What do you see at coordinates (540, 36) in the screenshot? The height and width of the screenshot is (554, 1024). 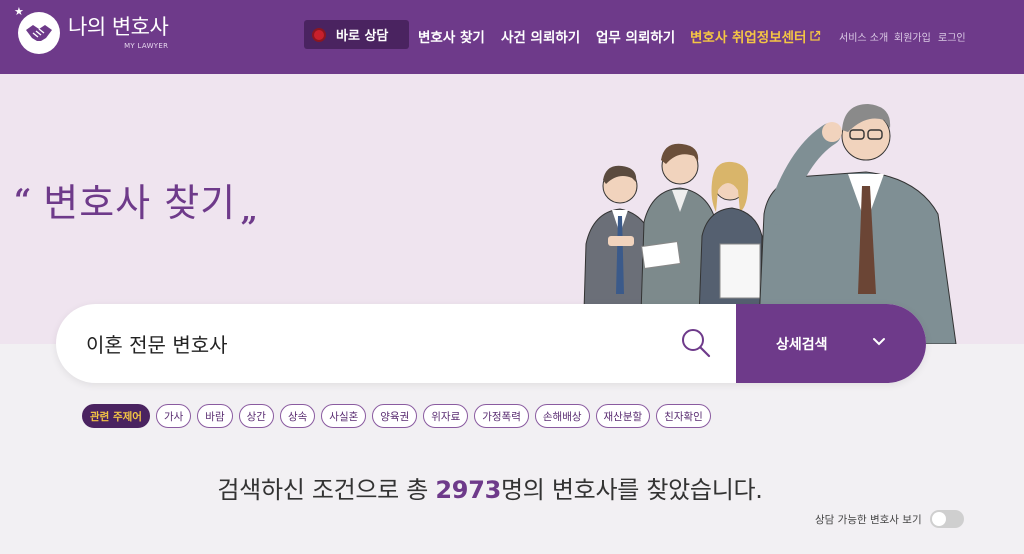 I see `nav-case-request: 사건 의뢰하기` at bounding box center [540, 36].